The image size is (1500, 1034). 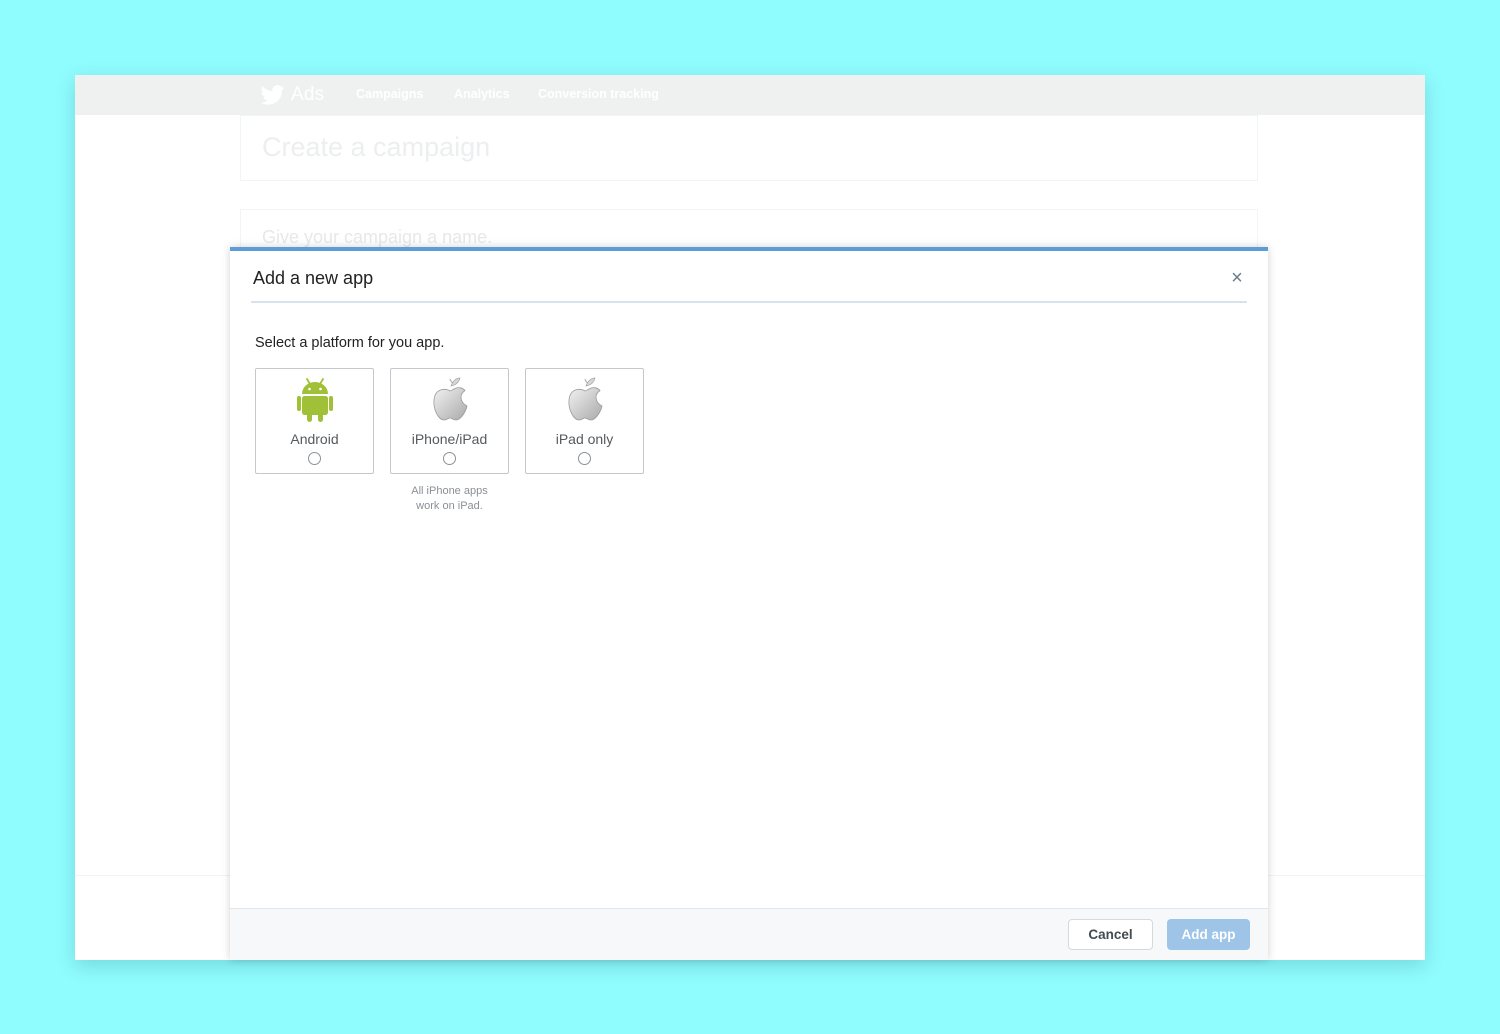 What do you see at coordinates (389, 94) in the screenshot?
I see `nav-campaigns: Campaigns` at bounding box center [389, 94].